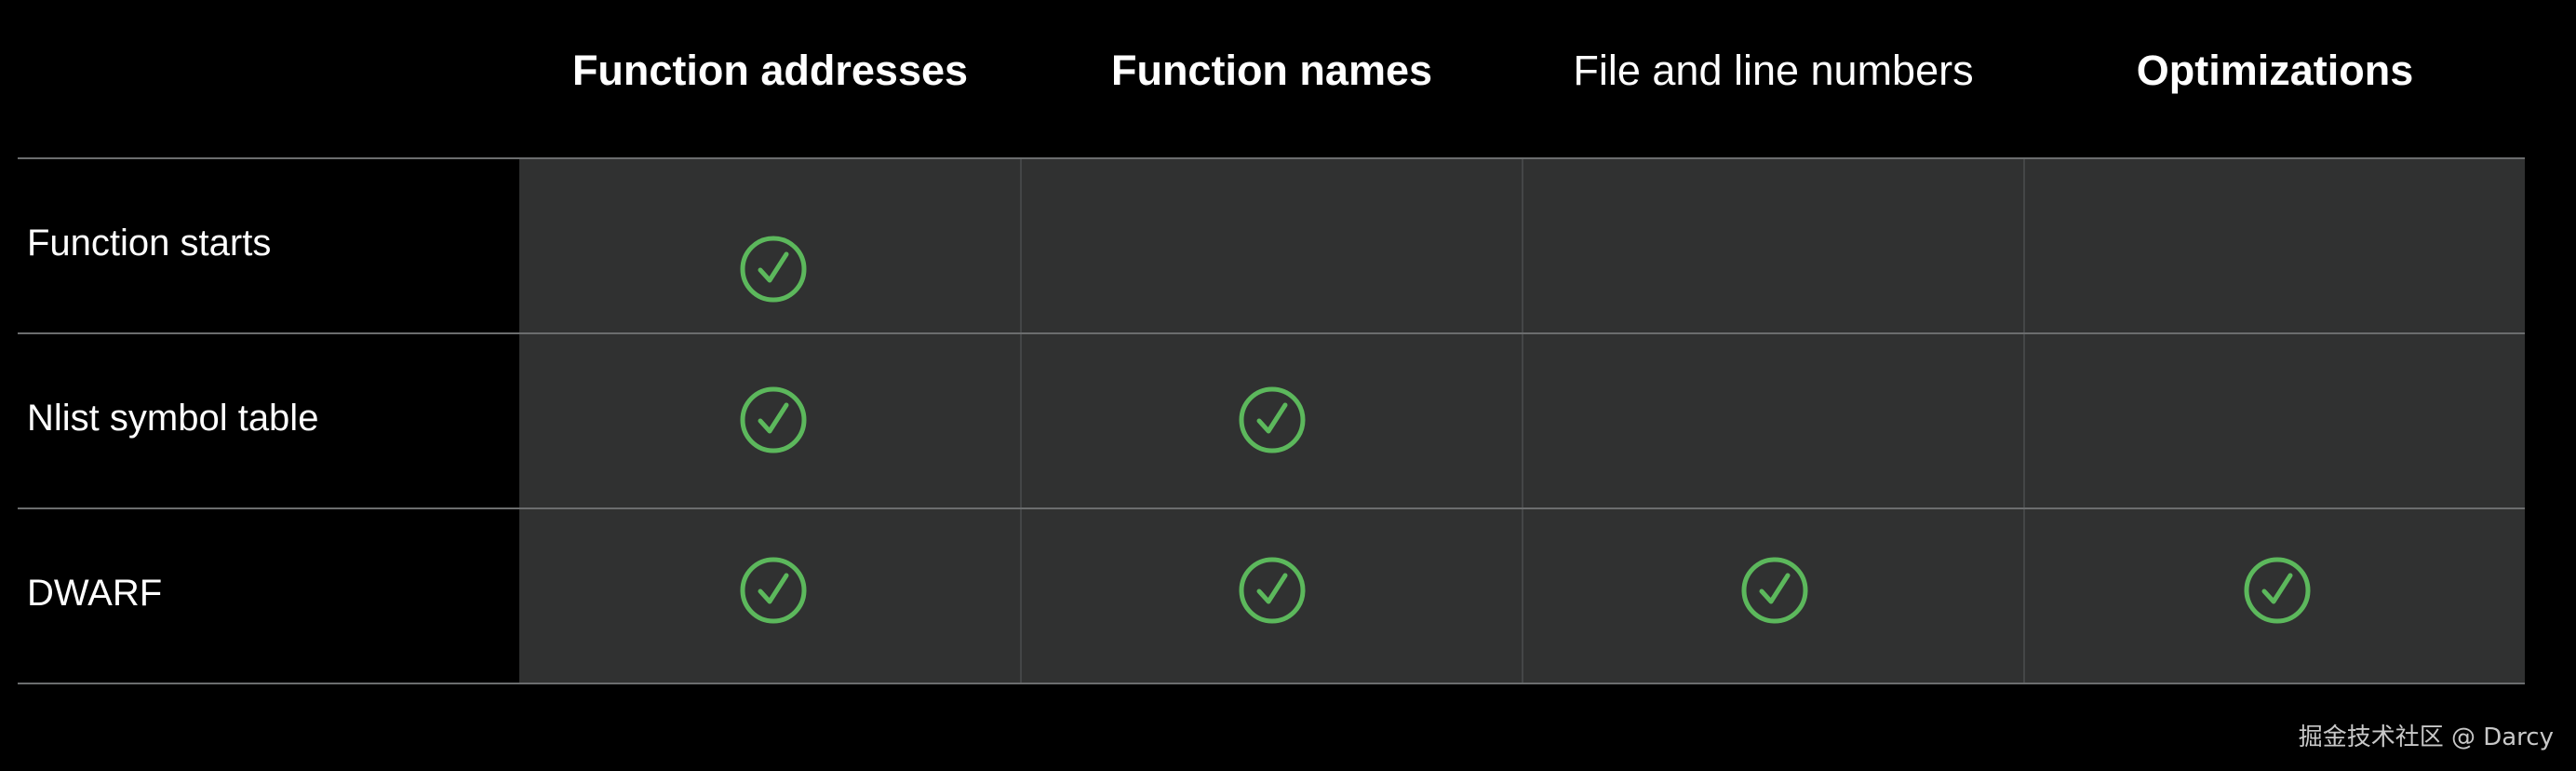  Describe the element at coordinates (1773, 70) in the screenshot. I see `column-header-file-and-line-numbers: File and line numbers` at that location.